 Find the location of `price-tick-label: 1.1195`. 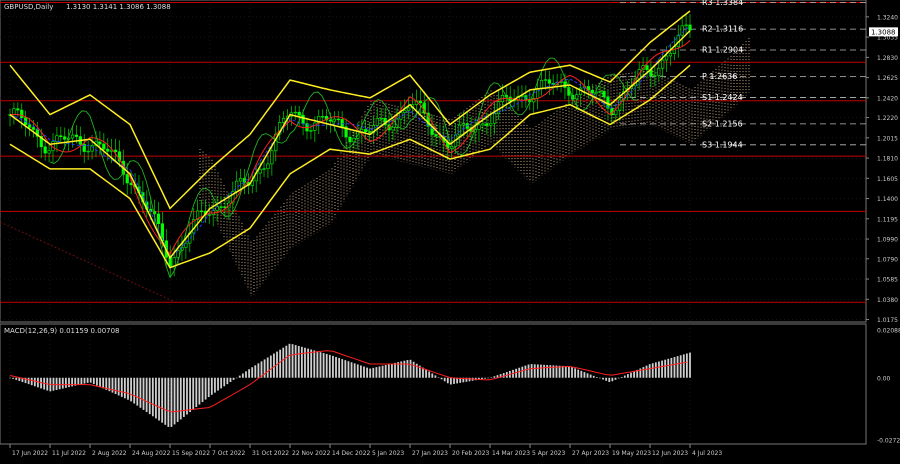

price-tick-label: 1.1195 is located at coordinates (887, 219).